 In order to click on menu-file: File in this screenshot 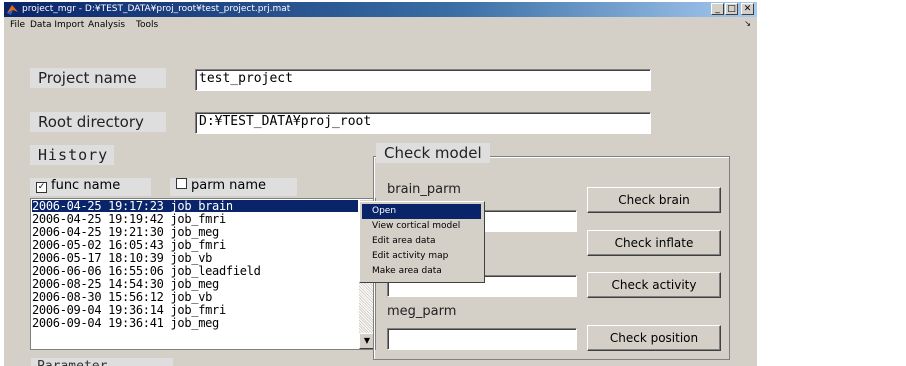, I will do `click(17, 25)`.